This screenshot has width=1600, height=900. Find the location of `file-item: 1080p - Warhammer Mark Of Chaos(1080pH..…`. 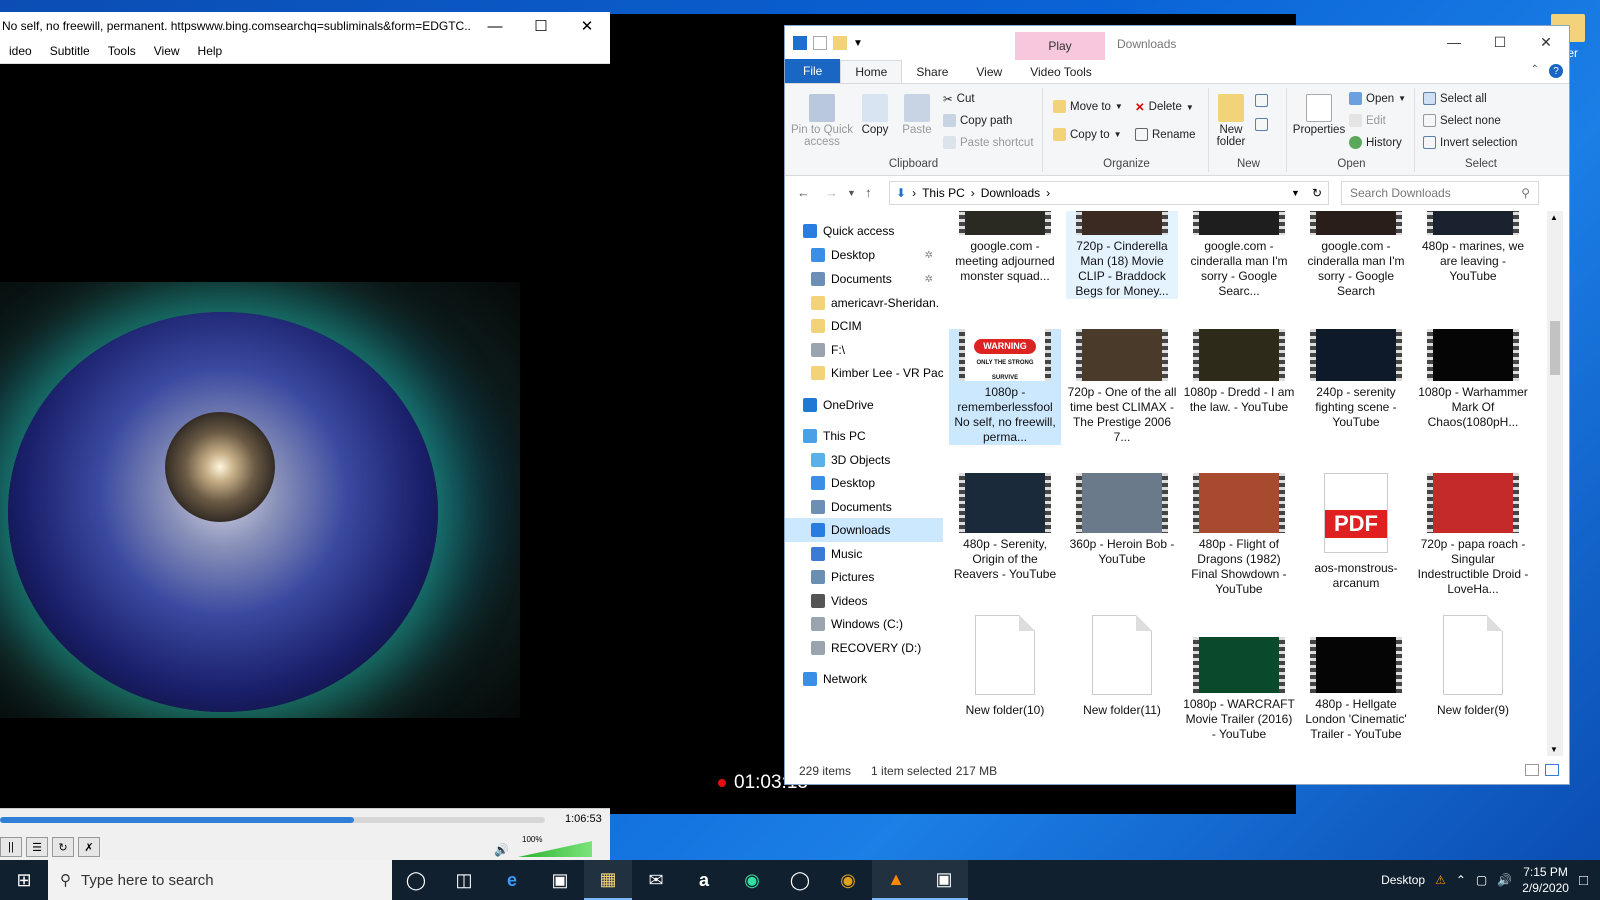

file-item: 1080p - Warhammer Mark Of Chaos(1080pH..… is located at coordinates (1473, 379).